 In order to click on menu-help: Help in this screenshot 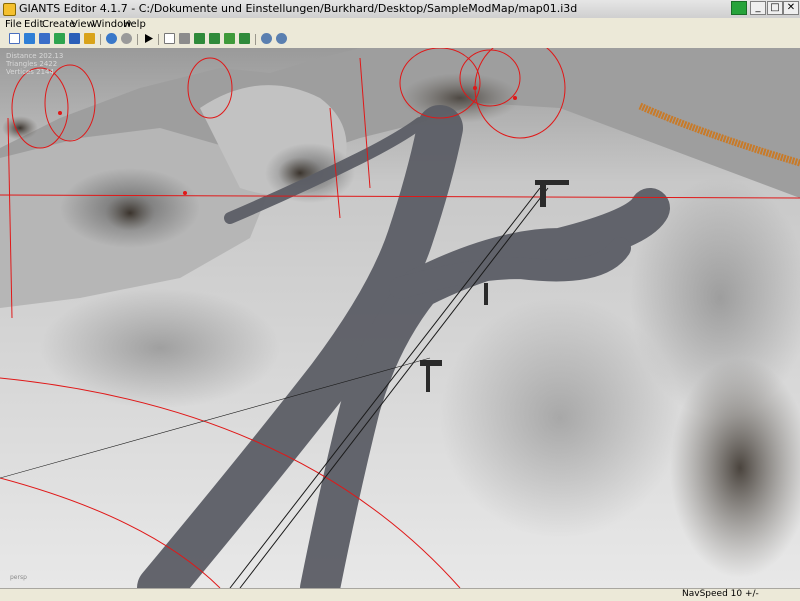, I will do `click(134, 24)`.